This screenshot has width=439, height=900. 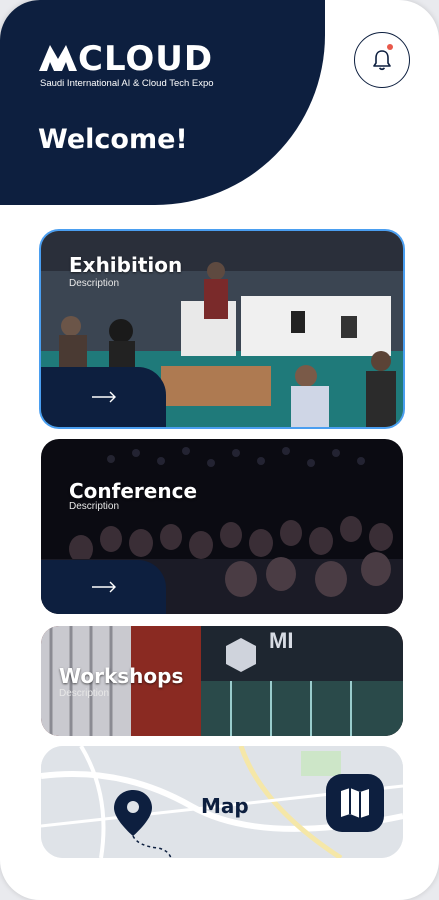 What do you see at coordinates (58, 58) in the screenshot?
I see `logo-mark-icon` at bounding box center [58, 58].